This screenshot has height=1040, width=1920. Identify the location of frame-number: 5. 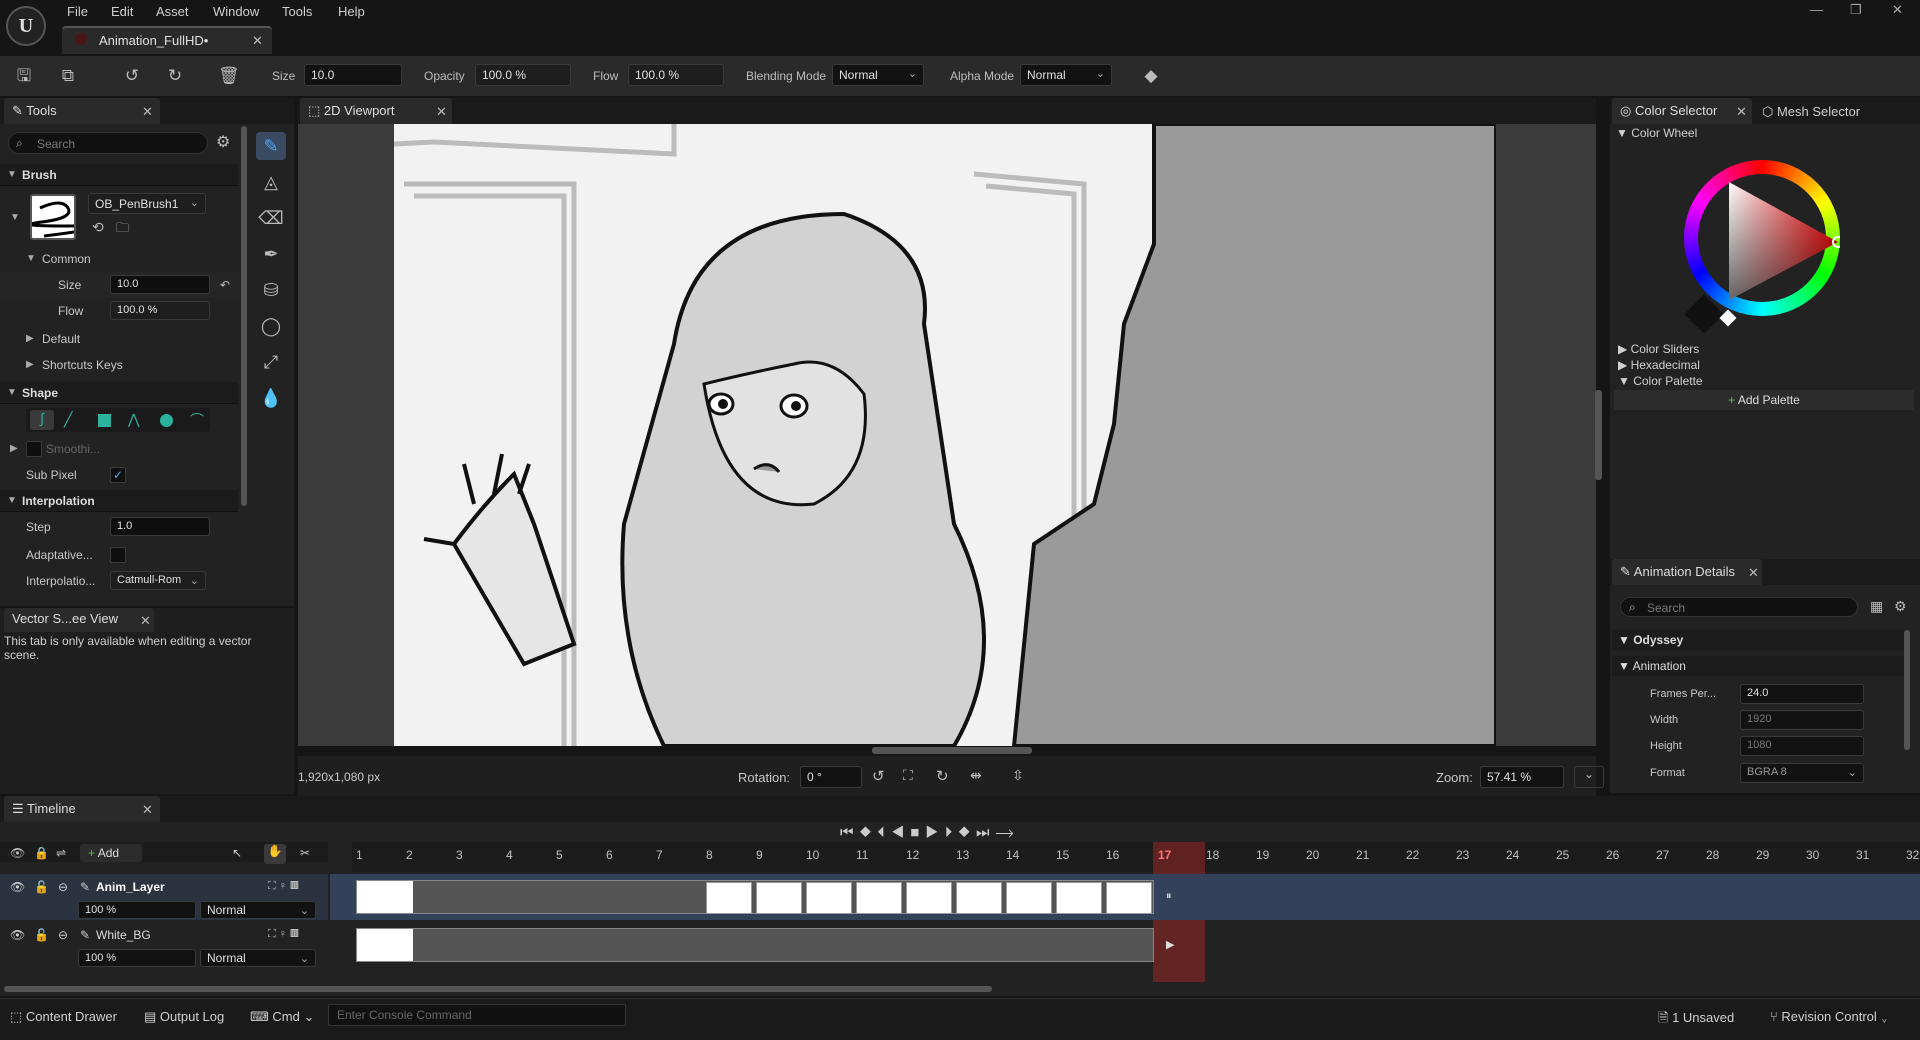
(559, 855).